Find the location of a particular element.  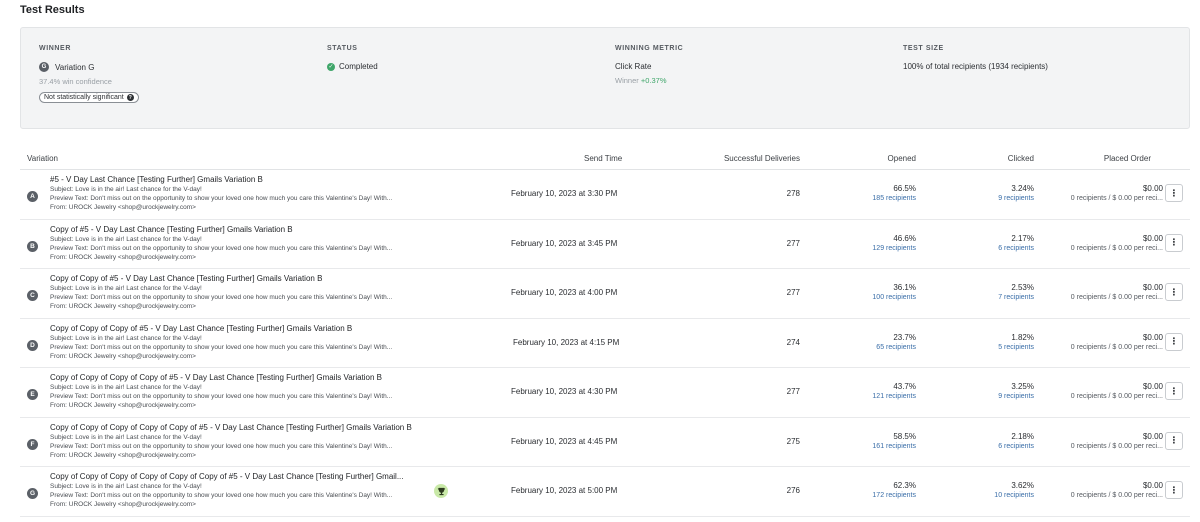

col-header-clicked: Clicked is located at coordinates (999, 158).